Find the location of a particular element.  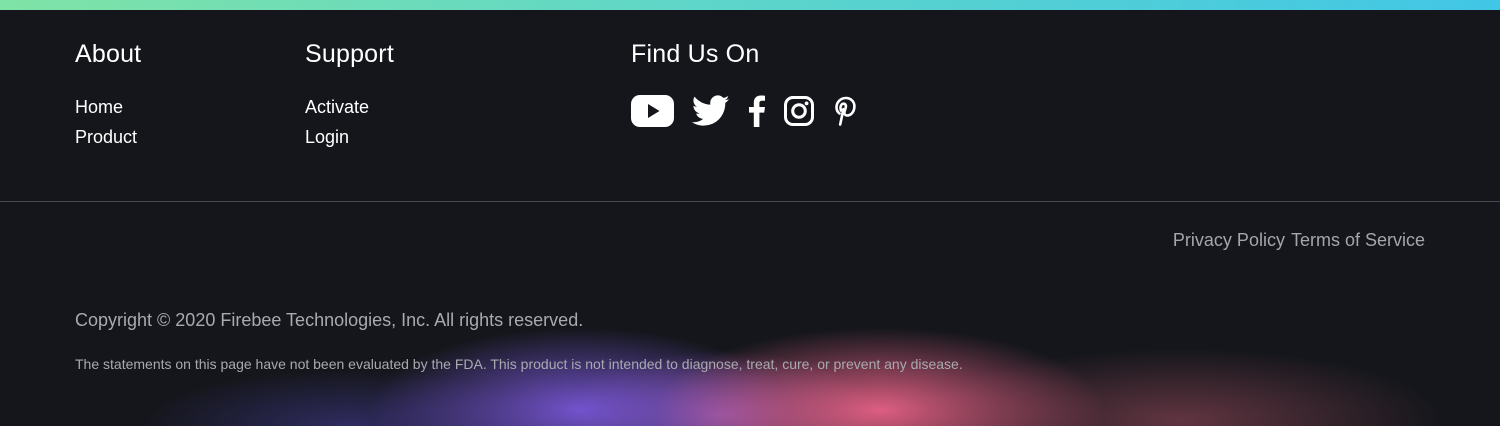

instagram-icon is located at coordinates (799, 111).